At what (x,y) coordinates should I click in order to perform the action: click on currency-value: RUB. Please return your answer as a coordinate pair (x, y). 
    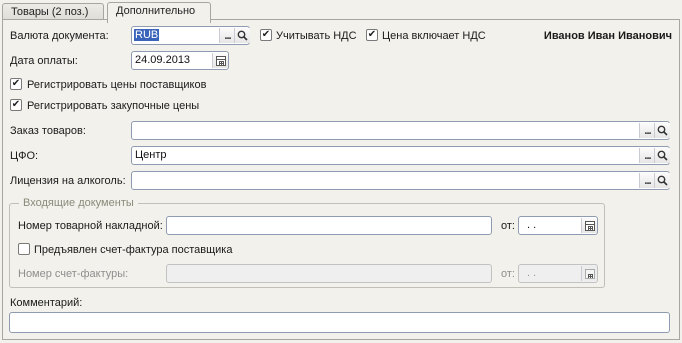
    Looking at the image, I should click on (147, 35).